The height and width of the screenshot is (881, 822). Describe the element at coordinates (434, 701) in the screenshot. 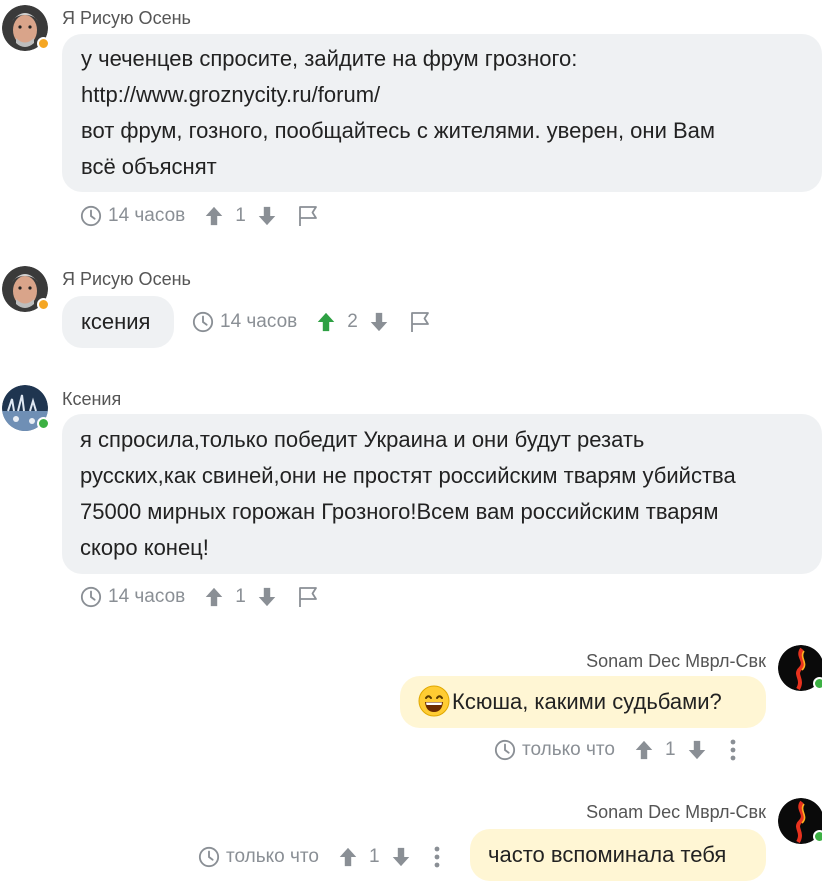

I see `grinning-face-icon` at that location.